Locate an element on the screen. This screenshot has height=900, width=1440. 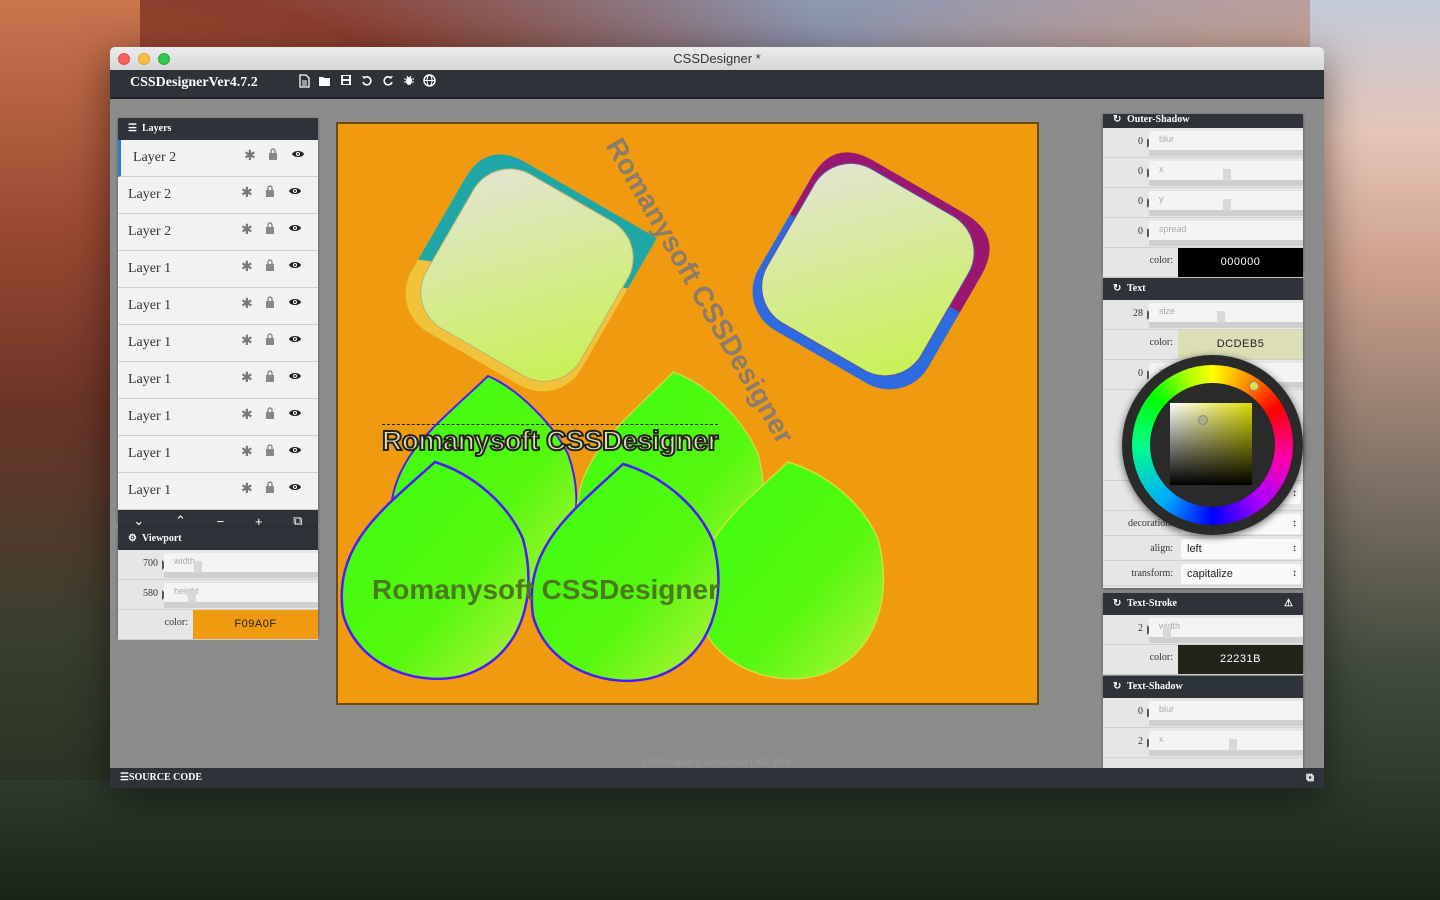
color-label: color: is located at coordinates (176, 622).